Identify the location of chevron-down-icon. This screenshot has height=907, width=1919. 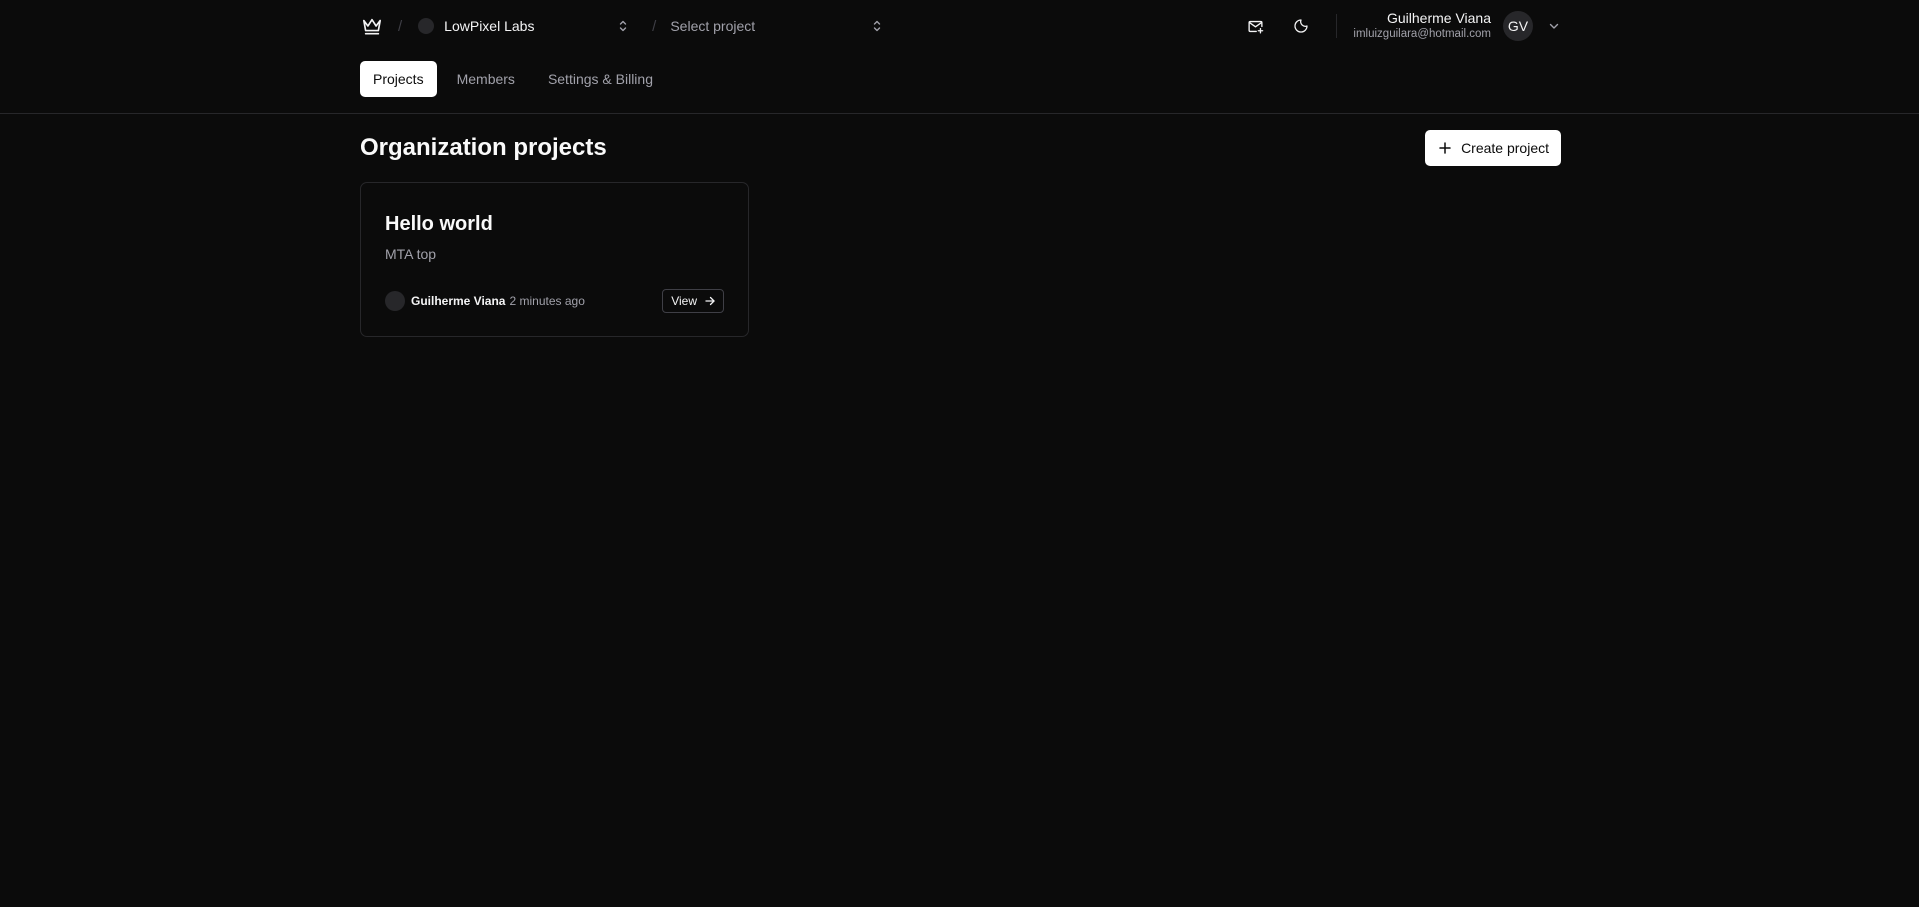
(1554, 26).